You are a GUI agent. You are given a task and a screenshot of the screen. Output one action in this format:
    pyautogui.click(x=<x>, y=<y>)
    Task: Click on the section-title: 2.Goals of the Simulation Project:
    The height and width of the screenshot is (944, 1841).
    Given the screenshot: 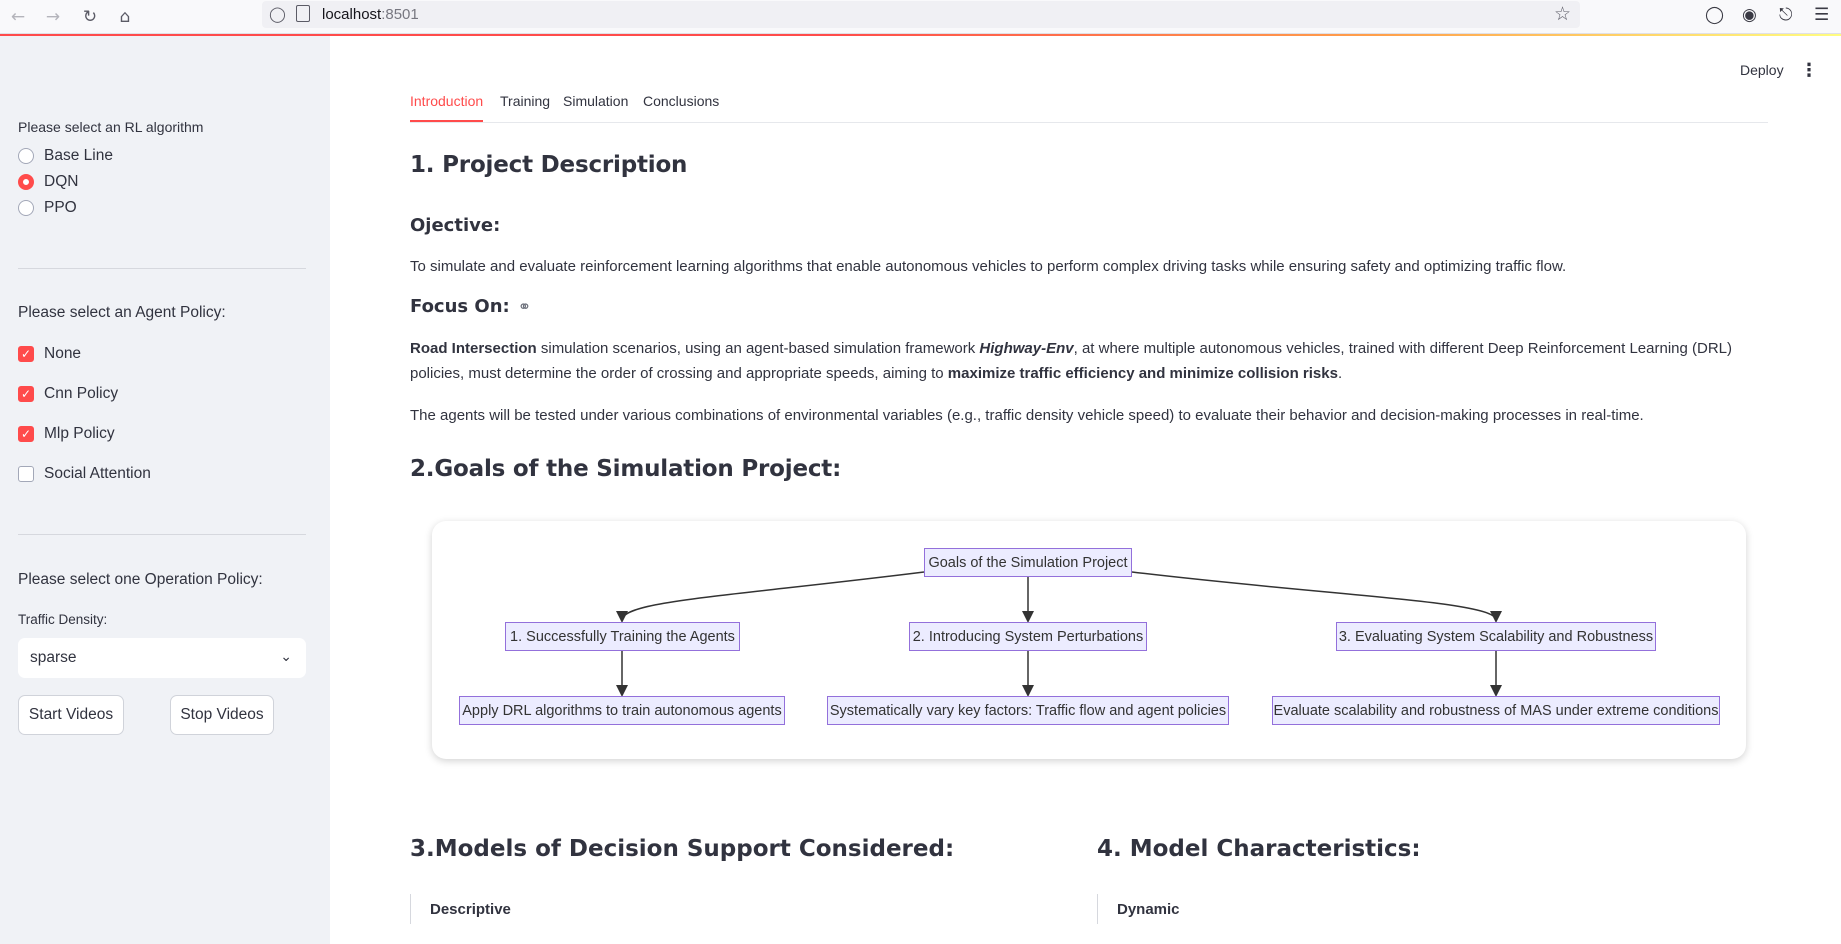 What is the action you would take?
    pyautogui.click(x=626, y=469)
    